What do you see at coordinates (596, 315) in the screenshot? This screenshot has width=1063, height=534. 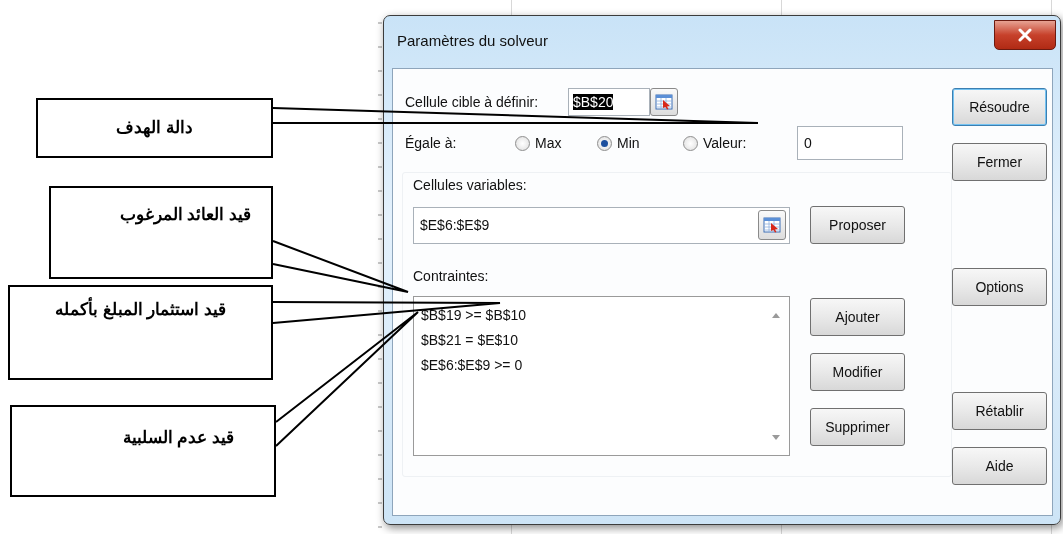 I see `list-item: $B$19 >= $B$10` at bounding box center [596, 315].